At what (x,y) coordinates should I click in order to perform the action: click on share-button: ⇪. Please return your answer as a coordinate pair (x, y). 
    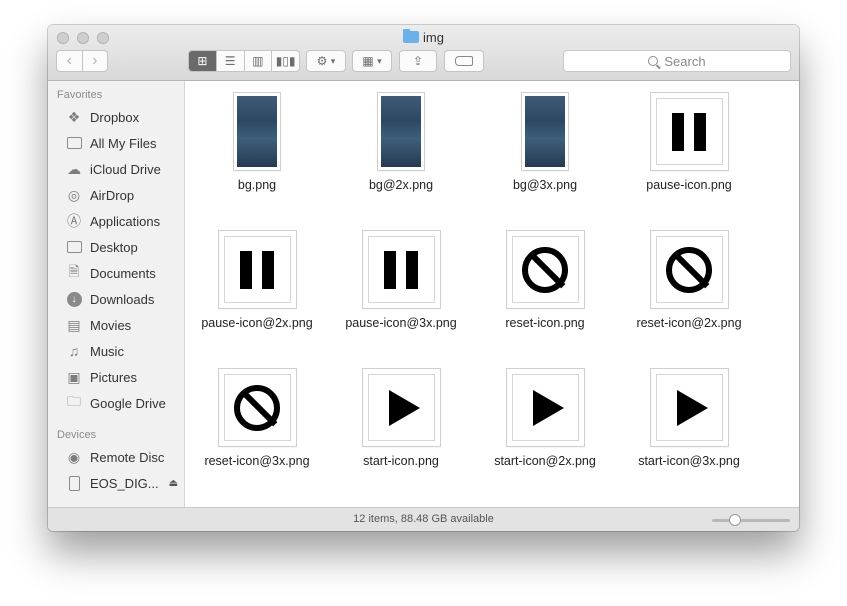
    Looking at the image, I should click on (418, 61).